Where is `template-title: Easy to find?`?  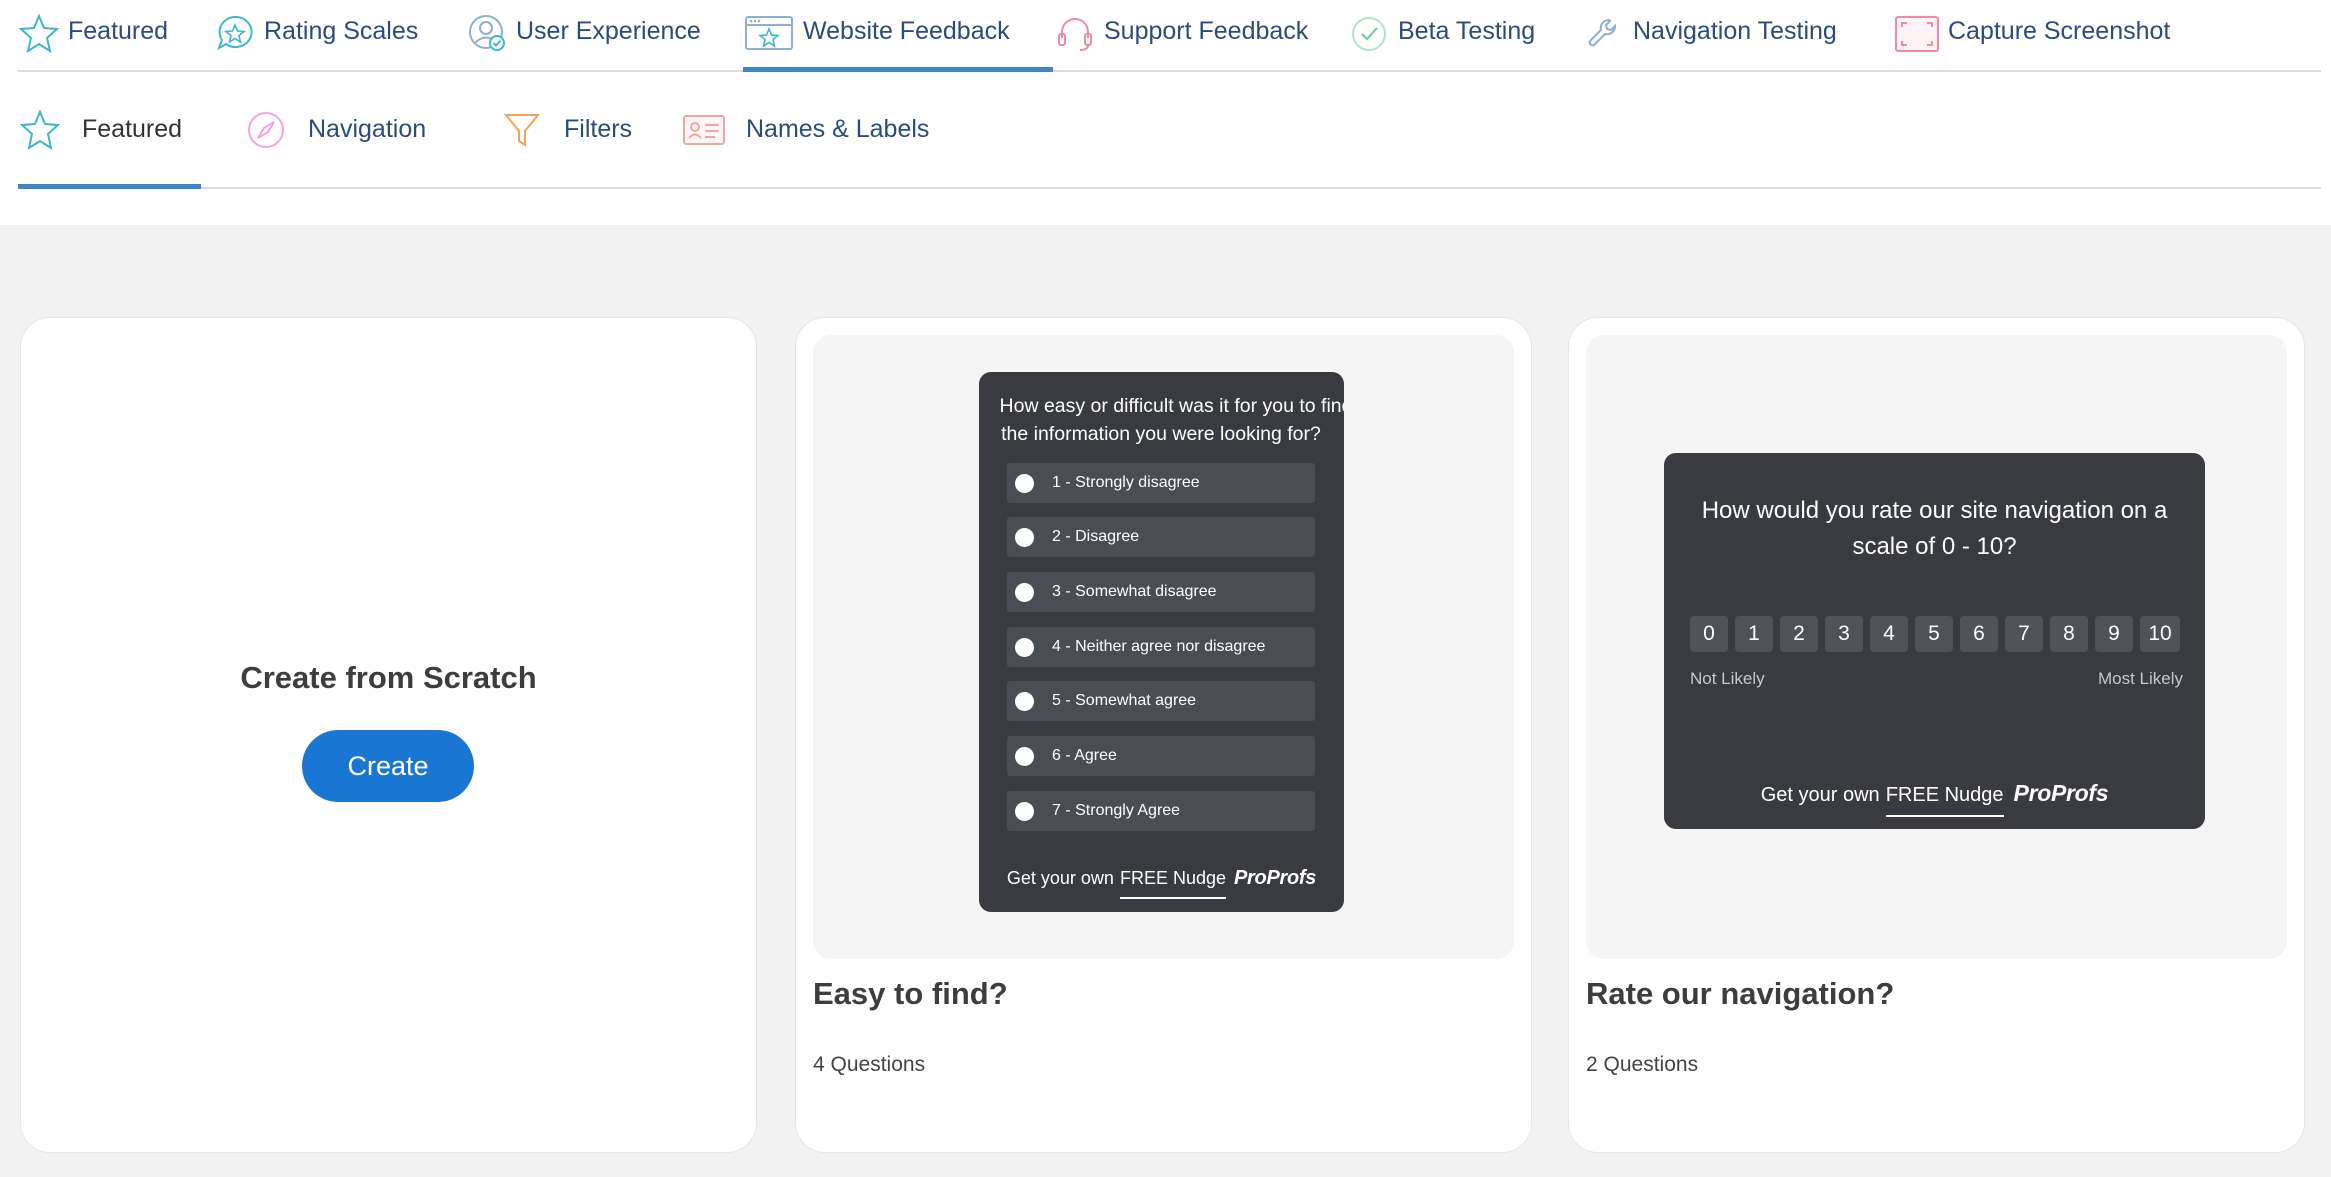
template-title: Easy to find? is located at coordinates (910, 993).